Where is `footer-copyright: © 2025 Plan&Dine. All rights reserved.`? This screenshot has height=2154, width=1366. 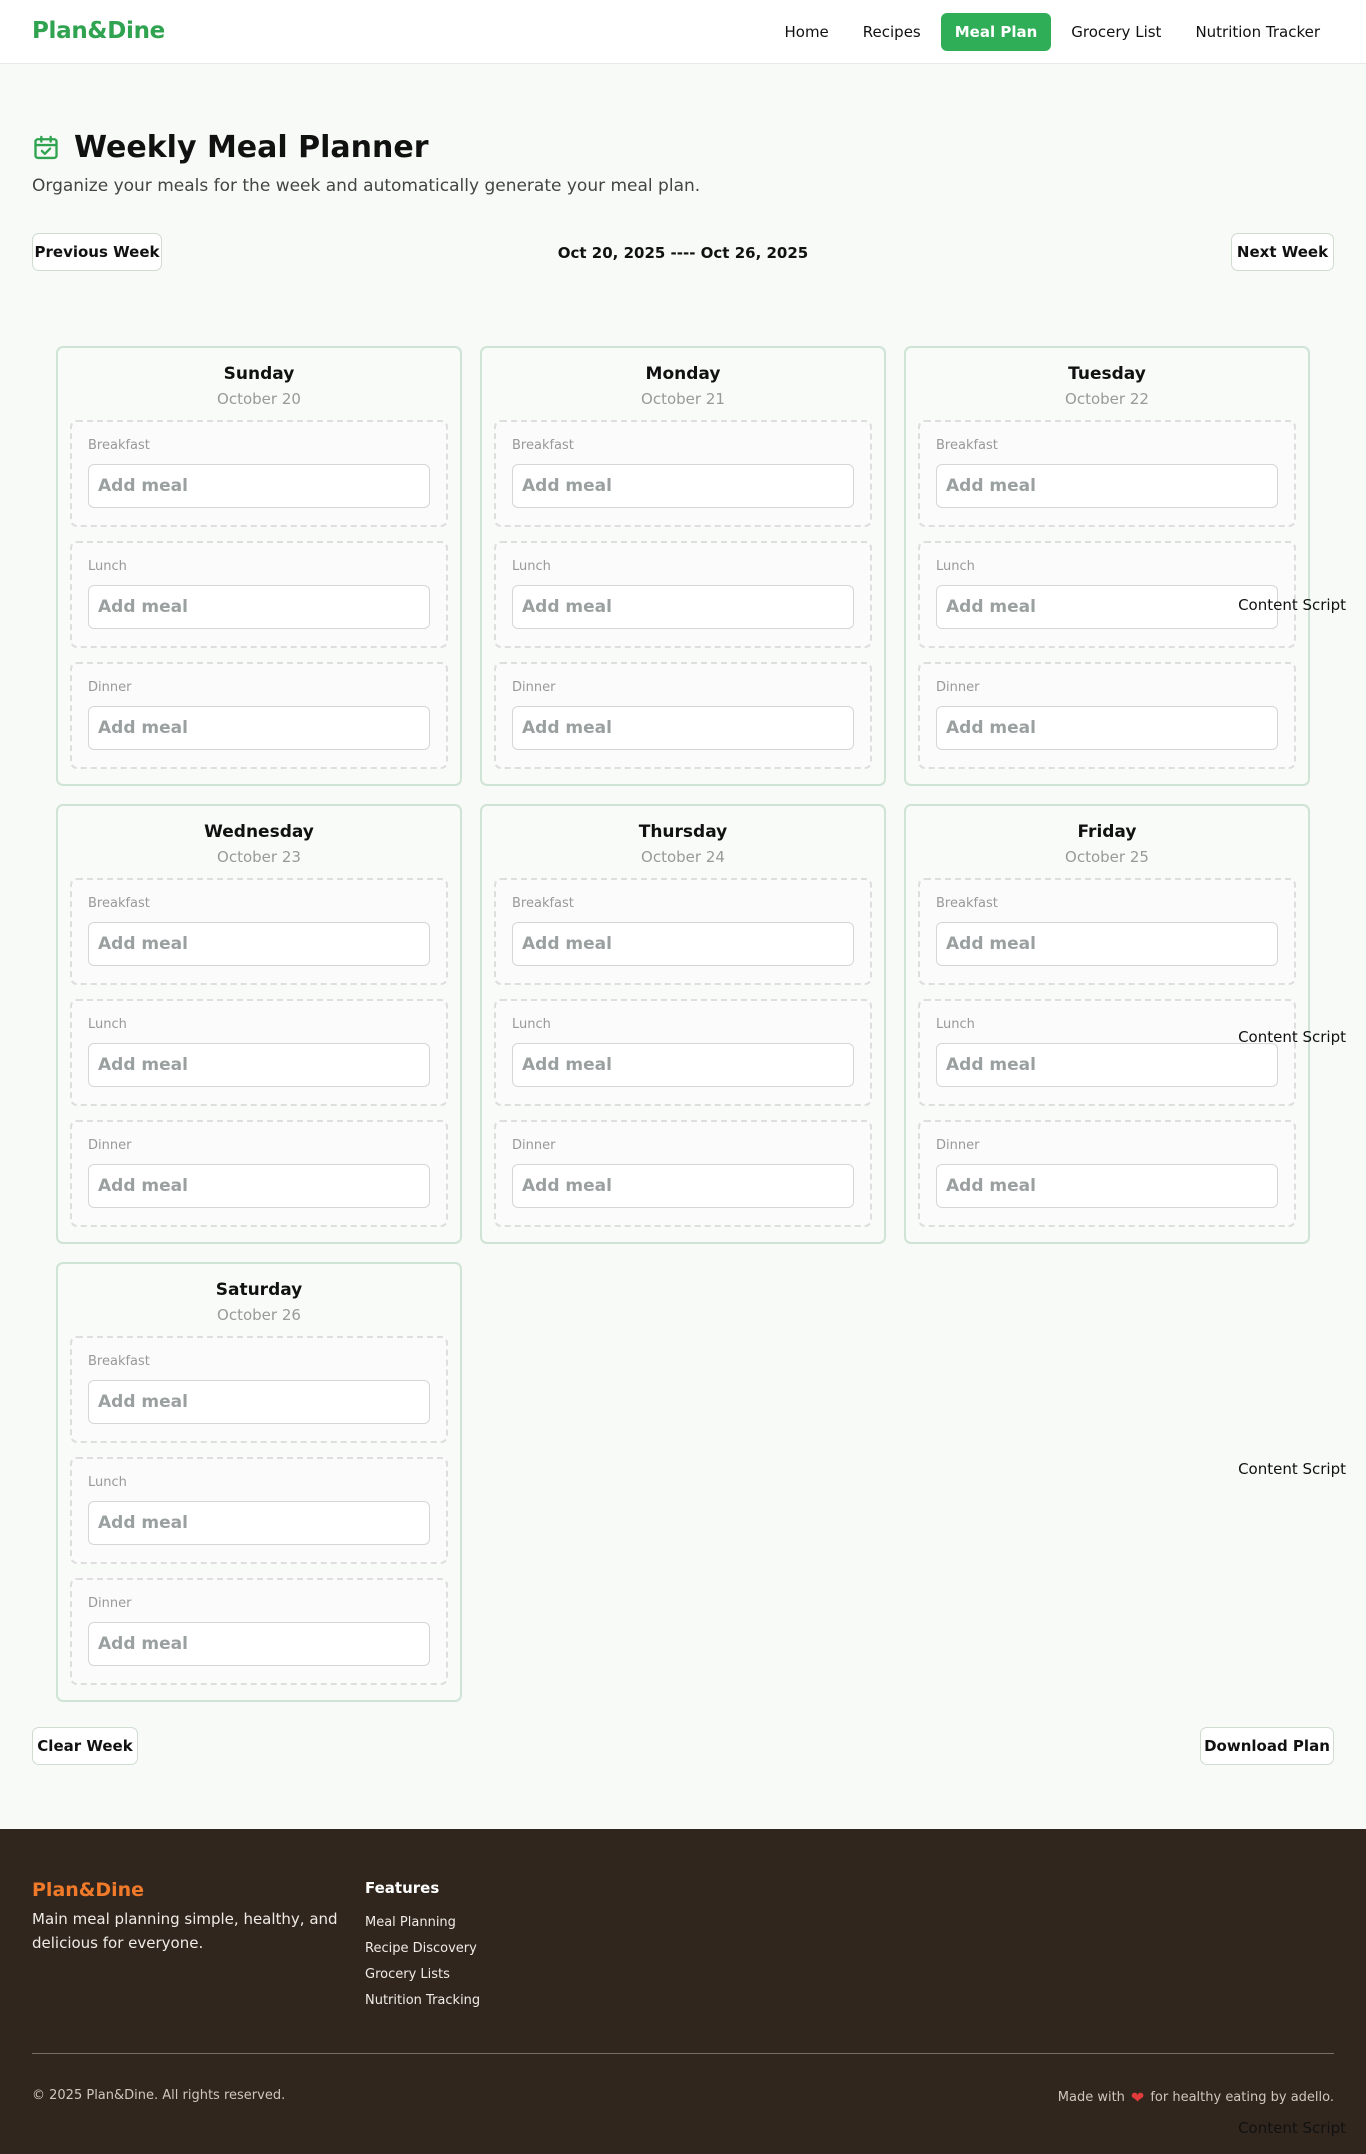
footer-copyright: © 2025 Plan&Dine. All rights reserved. is located at coordinates (159, 2095).